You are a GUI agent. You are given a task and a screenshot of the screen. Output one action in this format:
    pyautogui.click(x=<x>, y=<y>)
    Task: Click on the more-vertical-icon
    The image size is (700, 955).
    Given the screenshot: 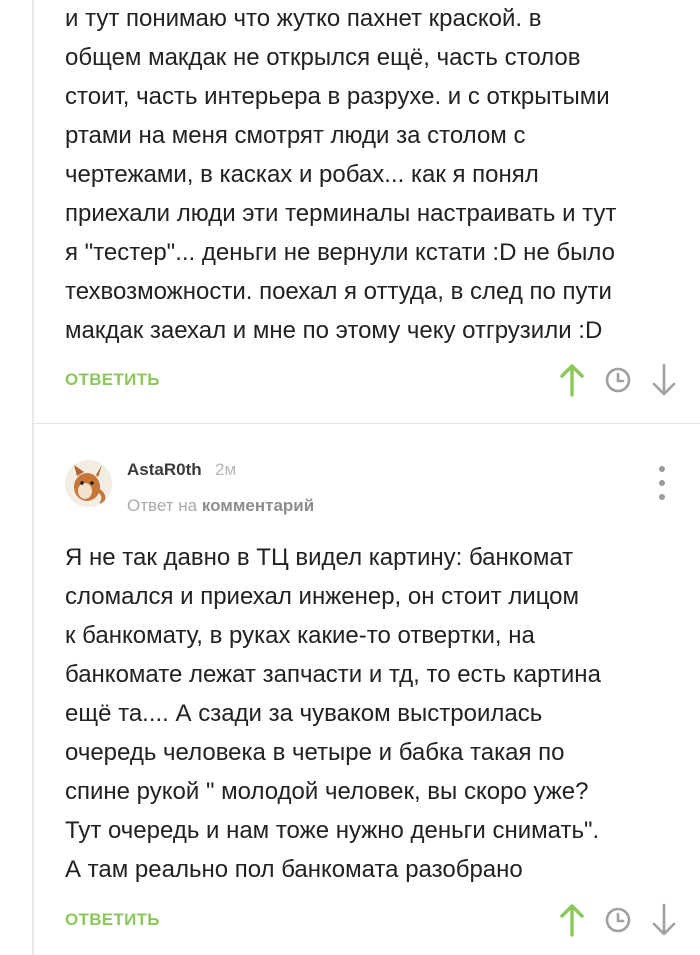 What is the action you would take?
    pyautogui.click(x=662, y=483)
    